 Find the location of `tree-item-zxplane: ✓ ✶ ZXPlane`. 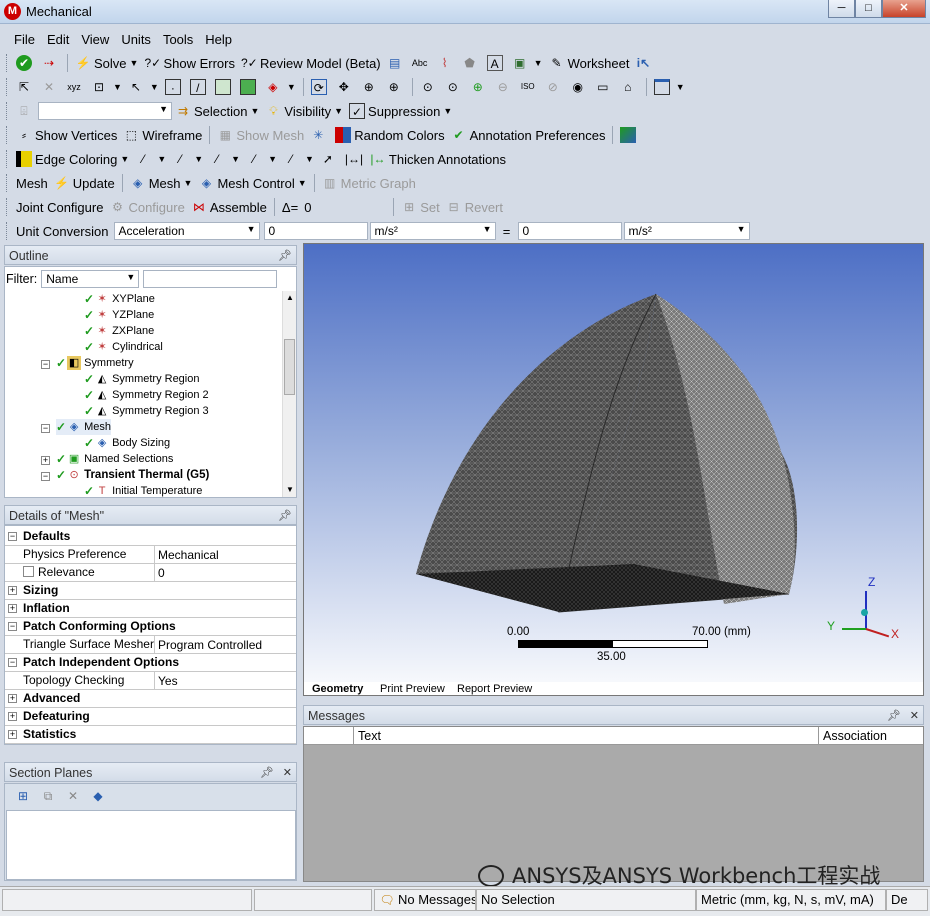

tree-item-zxplane: ✓ ✶ ZXPlane is located at coordinates (119, 331).